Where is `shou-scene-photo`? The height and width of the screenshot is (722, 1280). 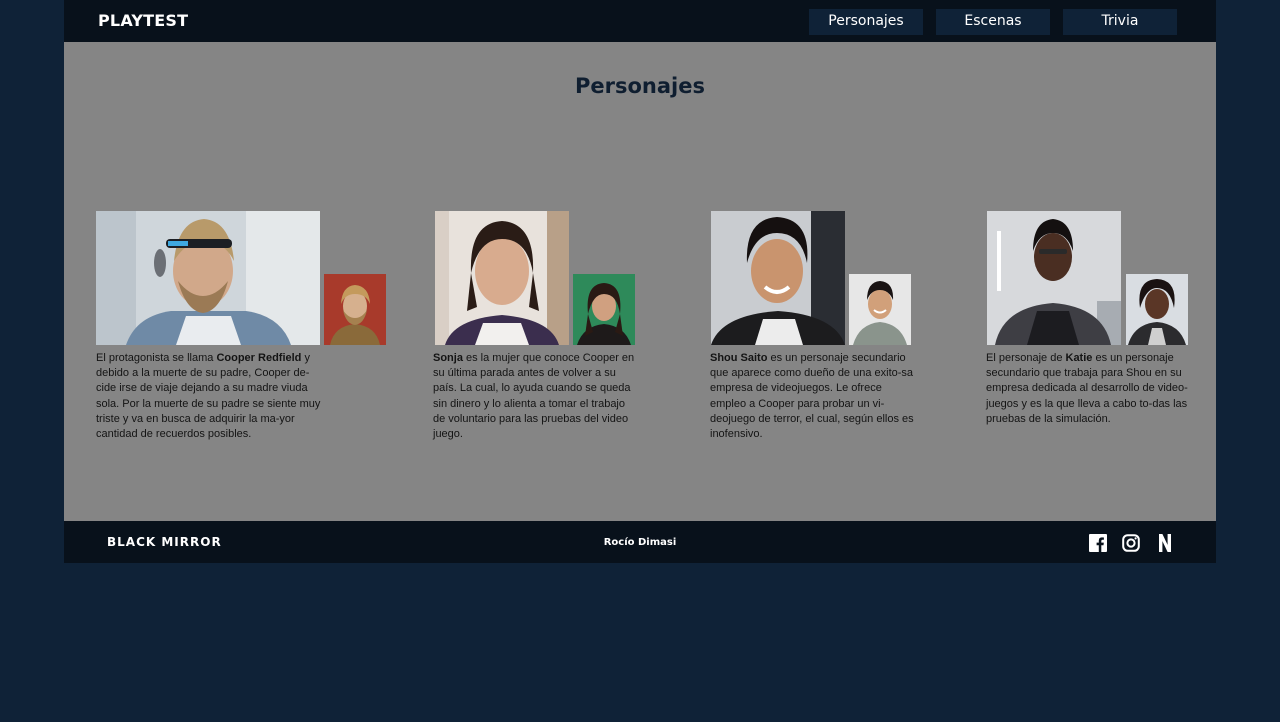
shou-scene-photo is located at coordinates (778, 278).